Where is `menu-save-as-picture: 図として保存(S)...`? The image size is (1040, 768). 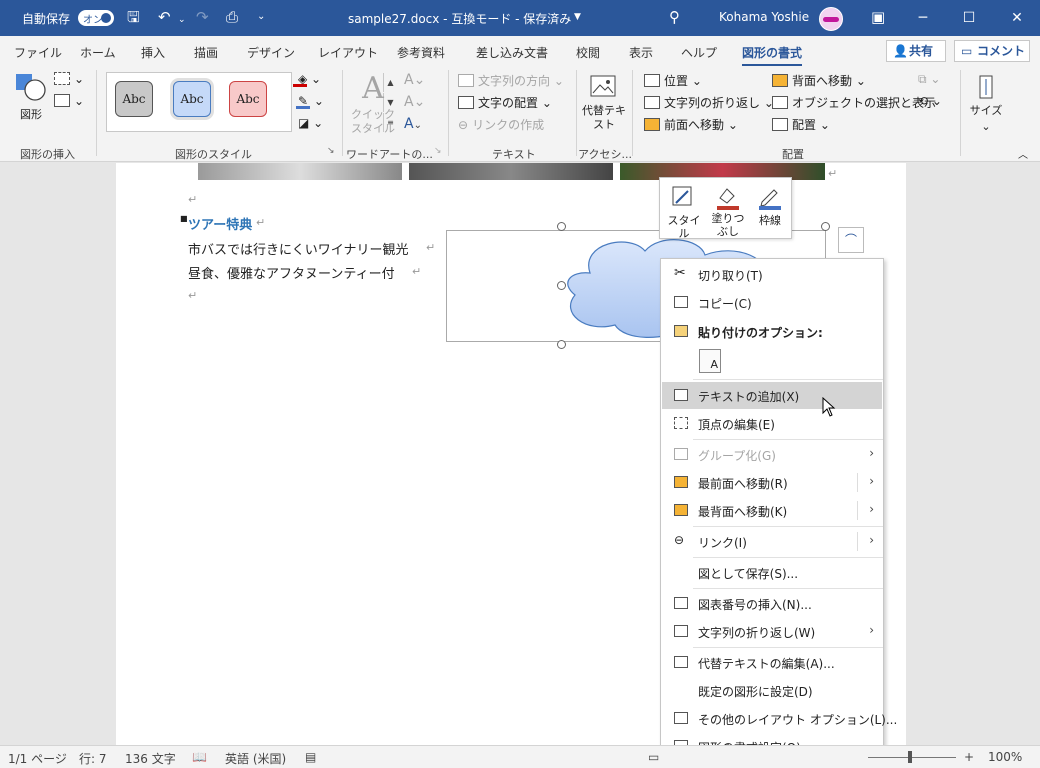 menu-save-as-picture: 図として保存(S)... is located at coordinates (772, 572).